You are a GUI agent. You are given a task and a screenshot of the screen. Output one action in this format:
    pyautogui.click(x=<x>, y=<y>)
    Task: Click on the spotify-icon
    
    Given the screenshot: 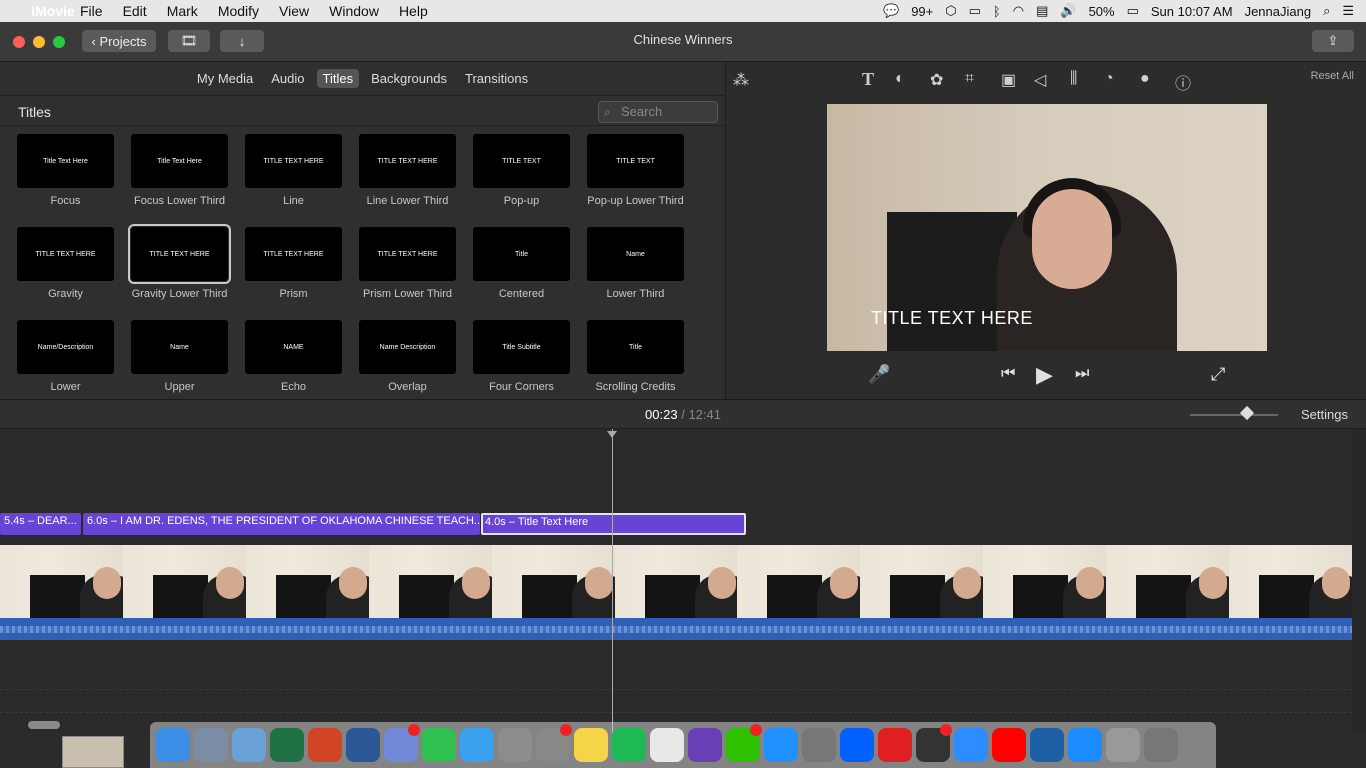 What is the action you would take?
    pyautogui.click(x=629, y=745)
    